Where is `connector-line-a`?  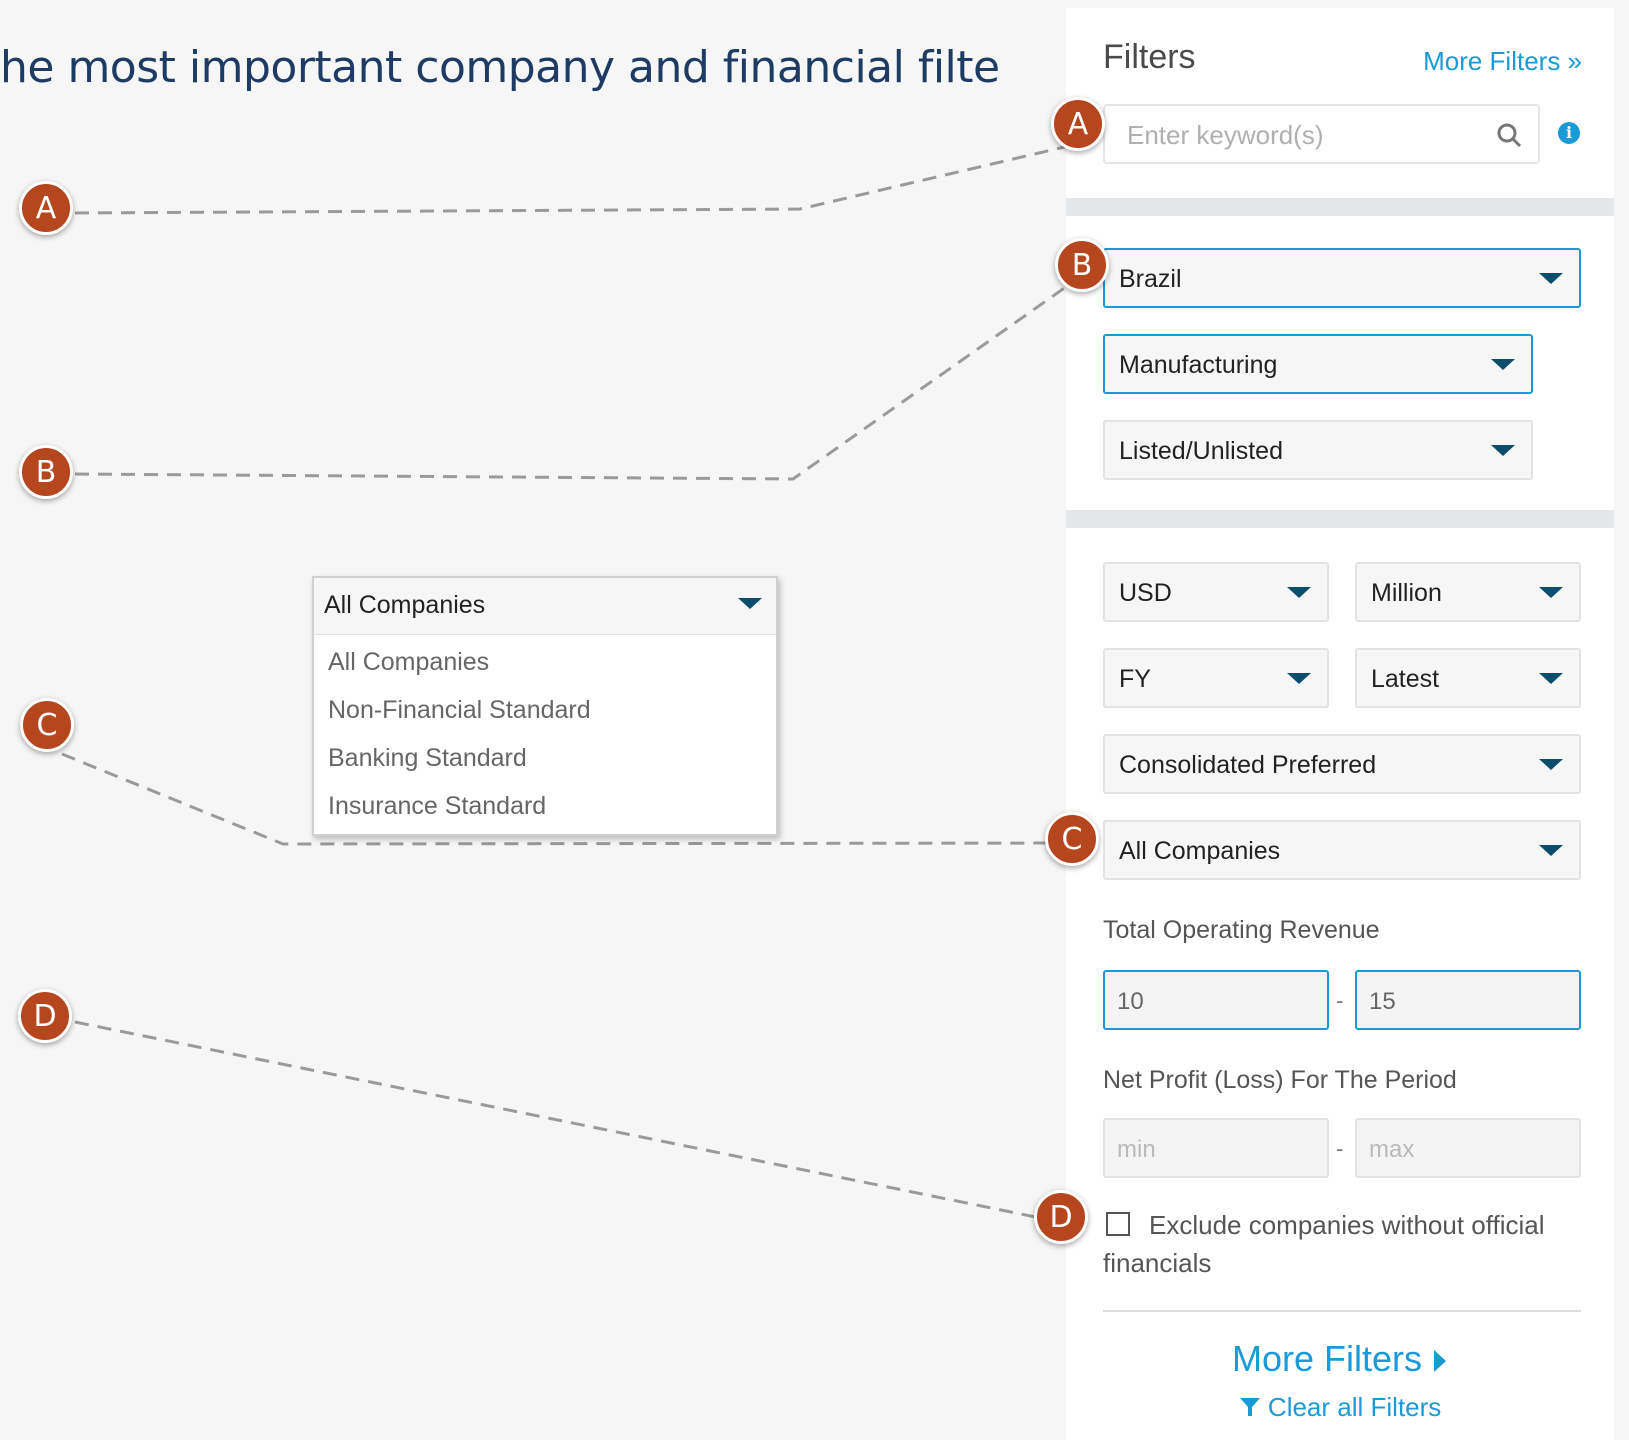
connector-line-a is located at coordinates (582, 177).